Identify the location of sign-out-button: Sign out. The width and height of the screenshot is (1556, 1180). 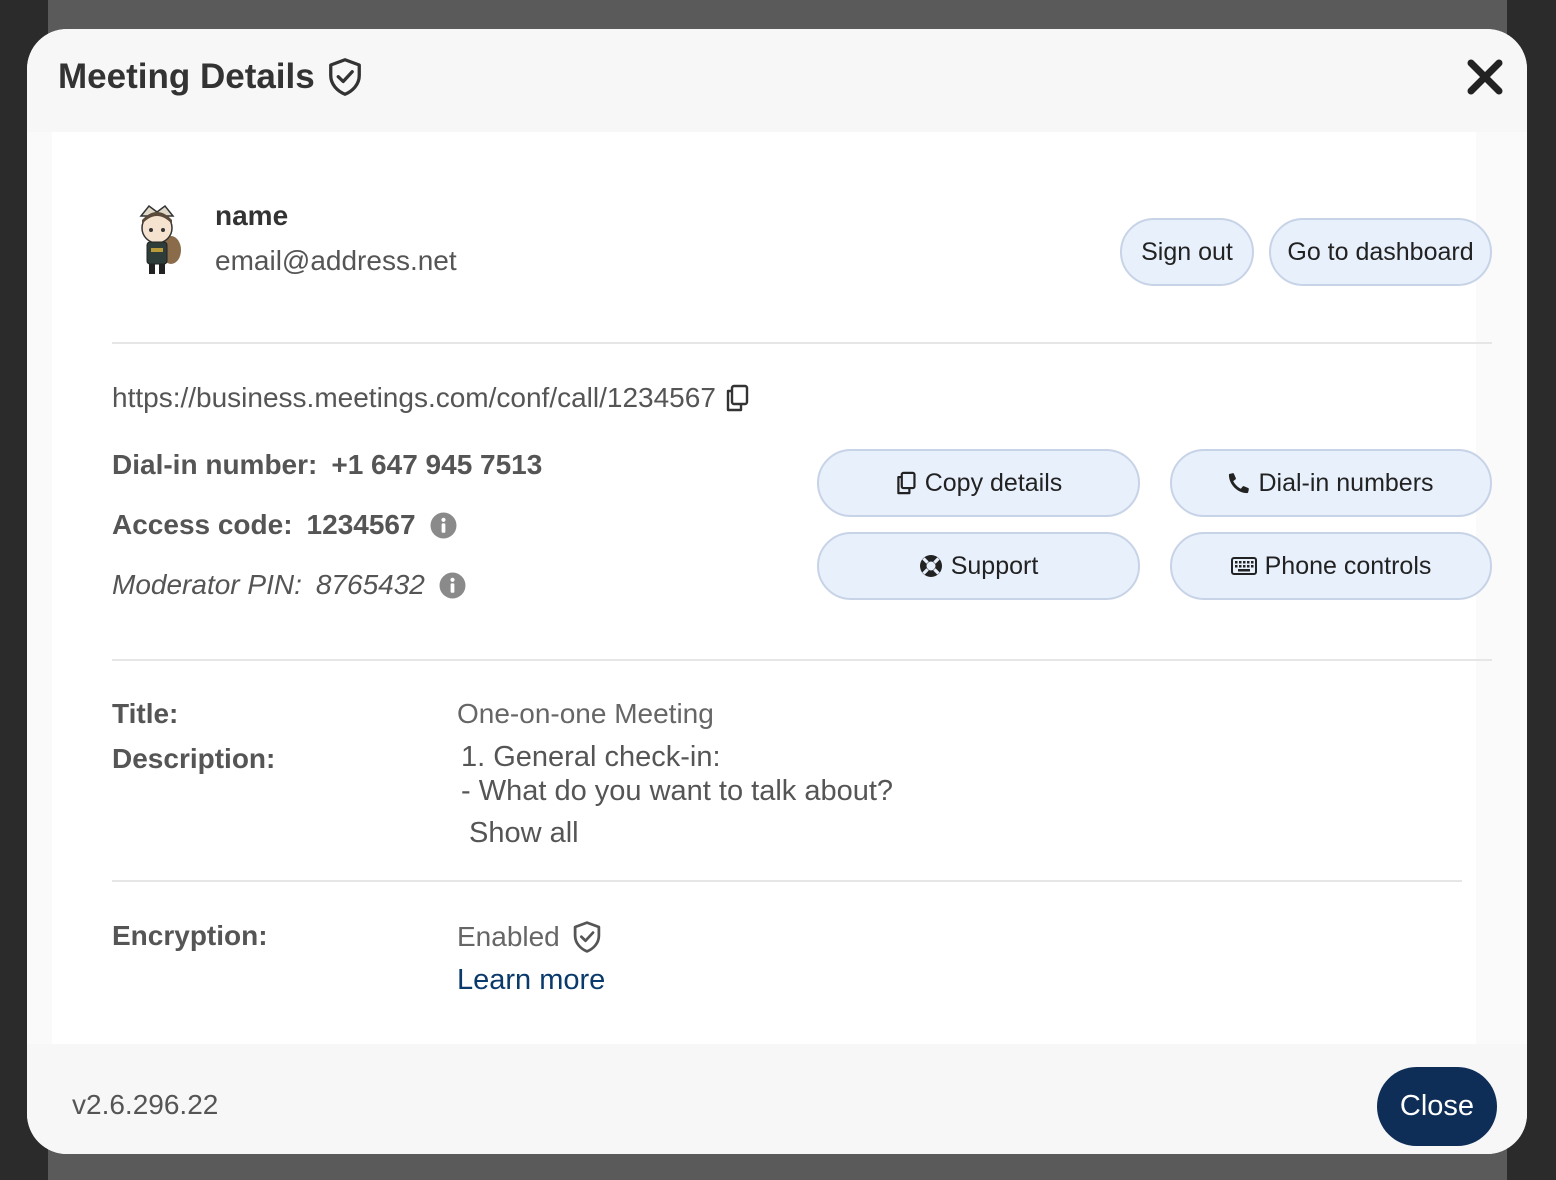
(1187, 252).